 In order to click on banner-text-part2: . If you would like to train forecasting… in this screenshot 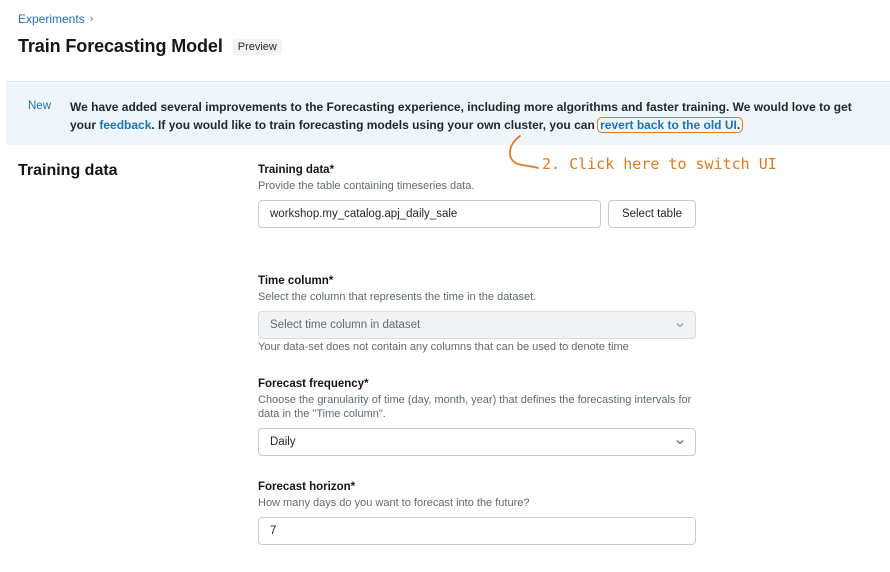, I will do `click(375, 125)`.